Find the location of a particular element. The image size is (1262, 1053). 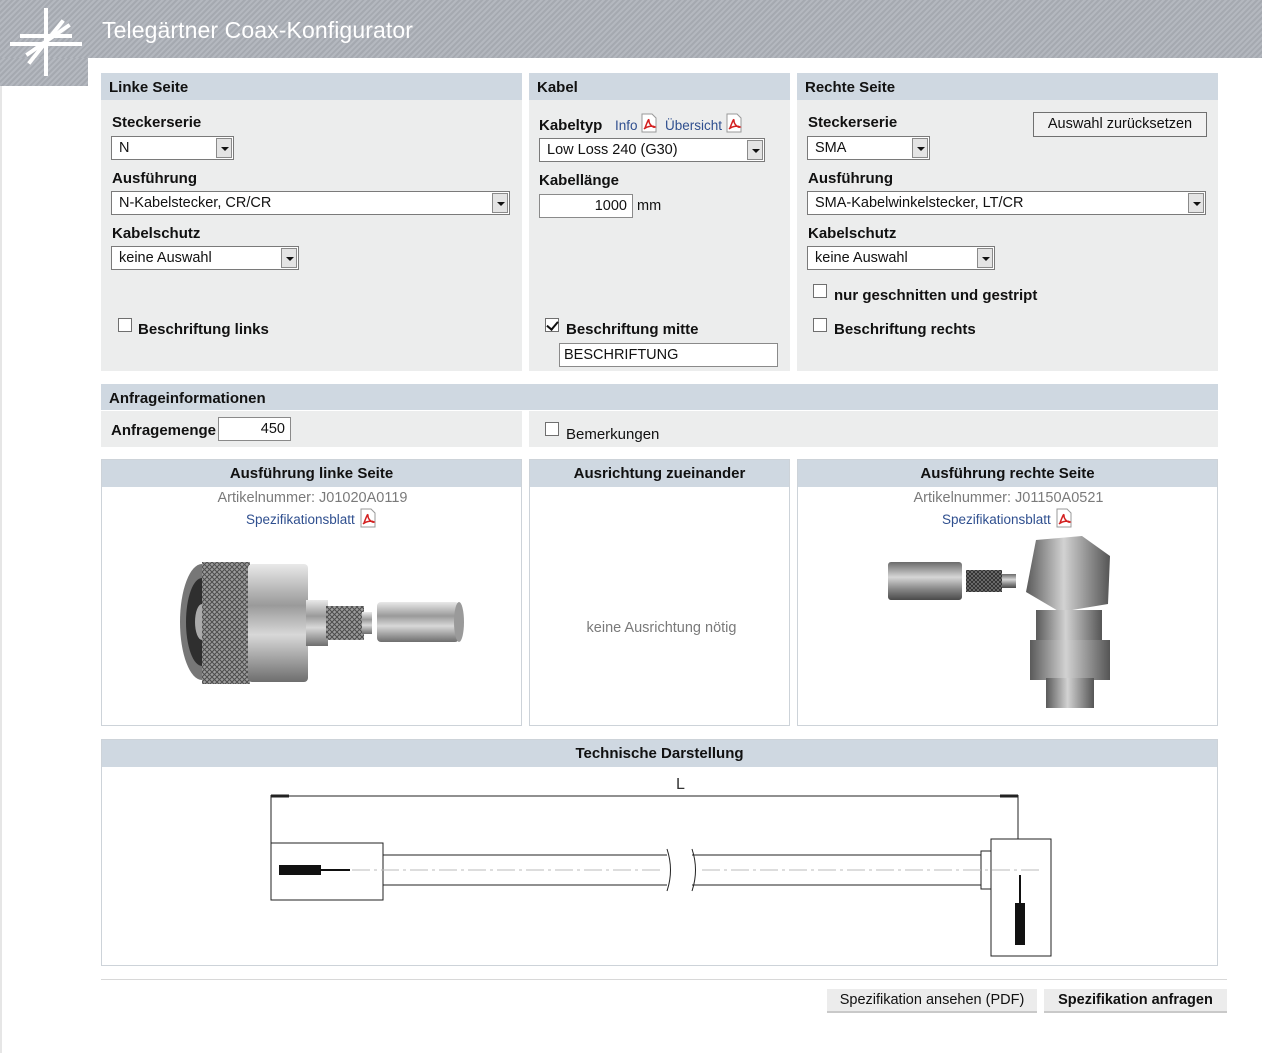

right-protection-select: keine Auswahl is located at coordinates (901, 258).